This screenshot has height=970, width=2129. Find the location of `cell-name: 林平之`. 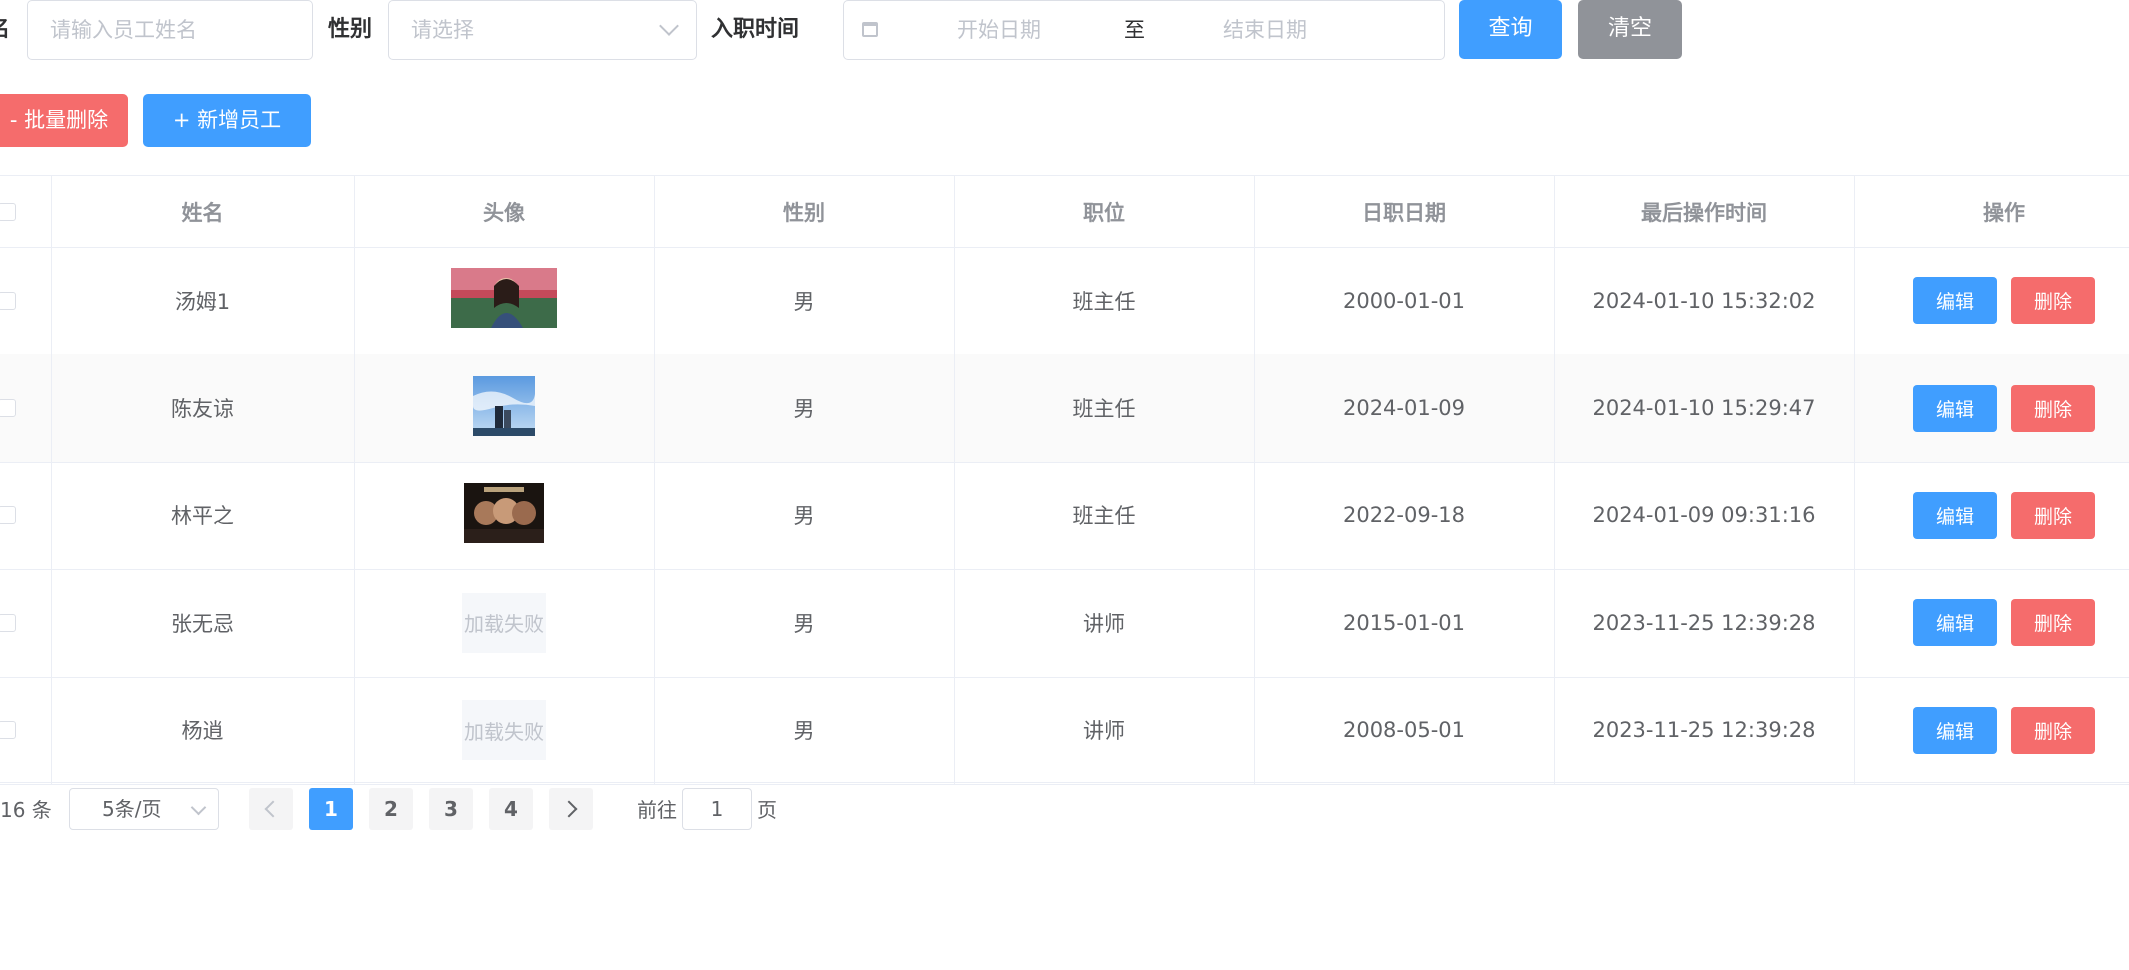

cell-name: 林平之 is located at coordinates (203, 515).